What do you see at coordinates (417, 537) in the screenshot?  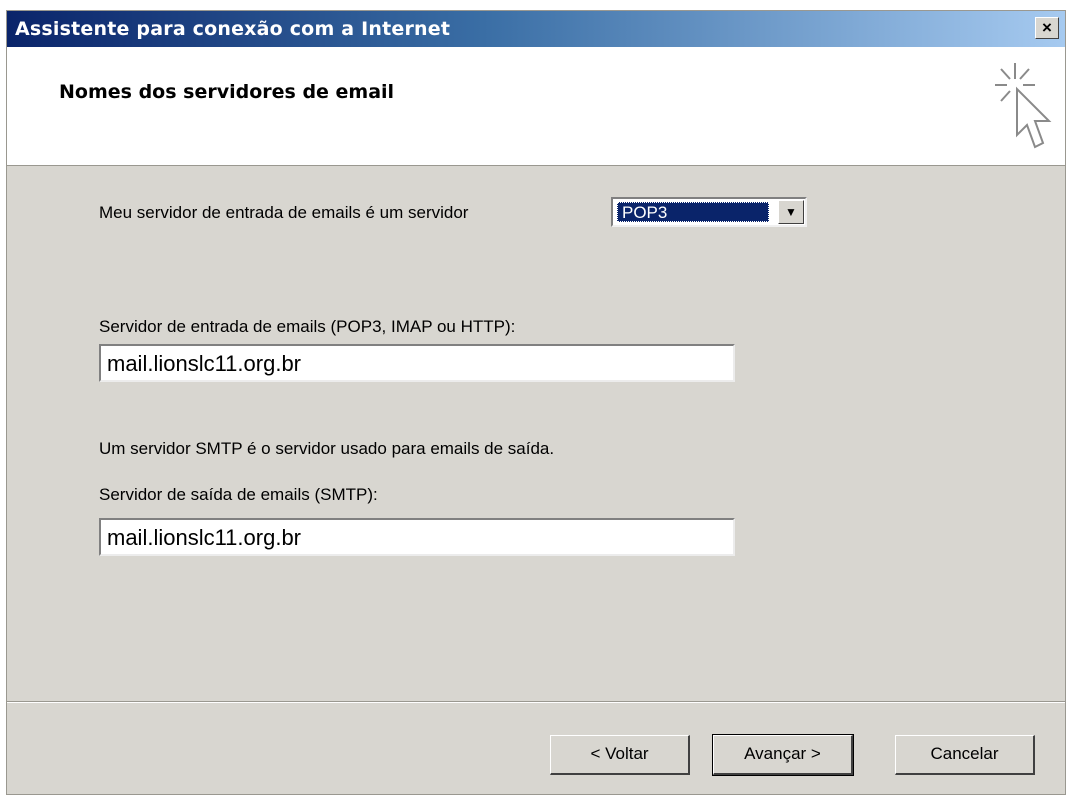 I see `outgoing-server-input: mail.lionslc11.org.br` at bounding box center [417, 537].